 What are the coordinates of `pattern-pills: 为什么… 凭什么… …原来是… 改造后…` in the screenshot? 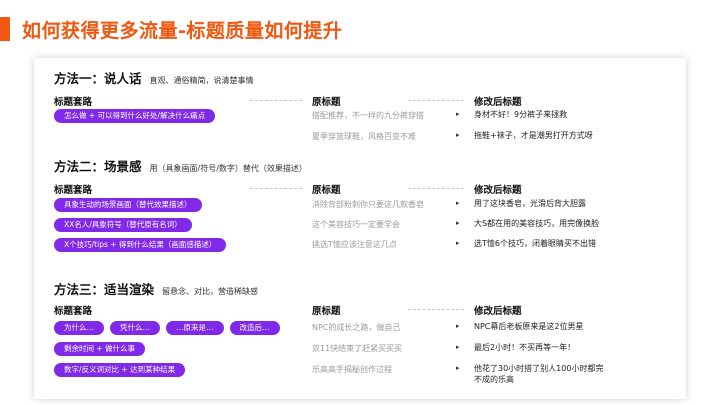 It's located at (167, 328).